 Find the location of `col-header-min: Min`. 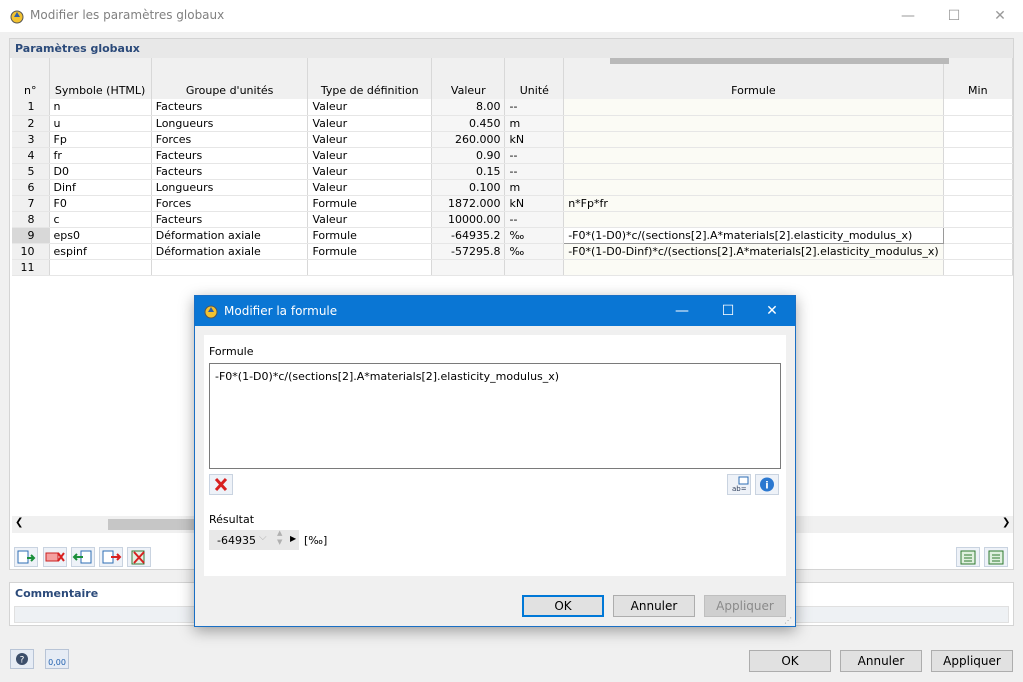

col-header-min: Min is located at coordinates (978, 78).